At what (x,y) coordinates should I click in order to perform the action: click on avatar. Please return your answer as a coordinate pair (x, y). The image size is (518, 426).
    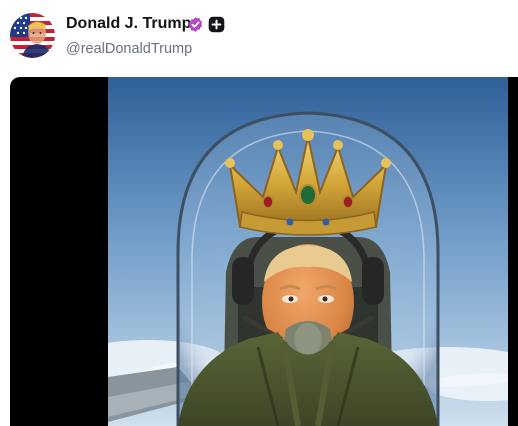
    Looking at the image, I should click on (32, 35).